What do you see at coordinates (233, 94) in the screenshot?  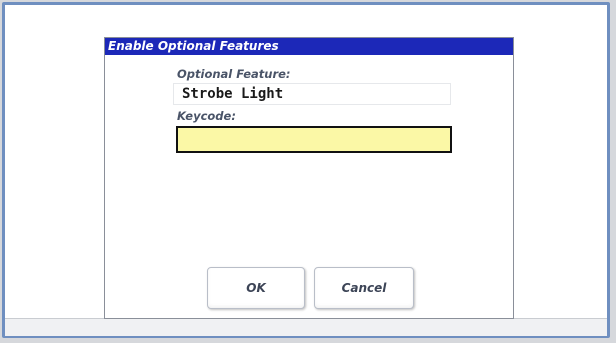 I see `optional-feature-value: Strobe Light` at bounding box center [233, 94].